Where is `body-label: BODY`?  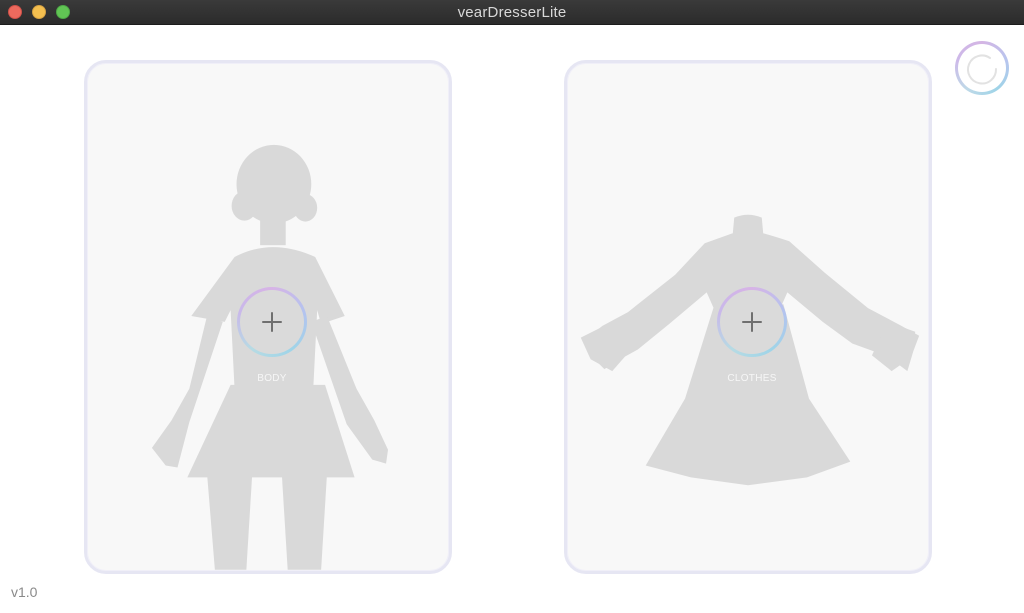
body-label: BODY is located at coordinates (272, 378).